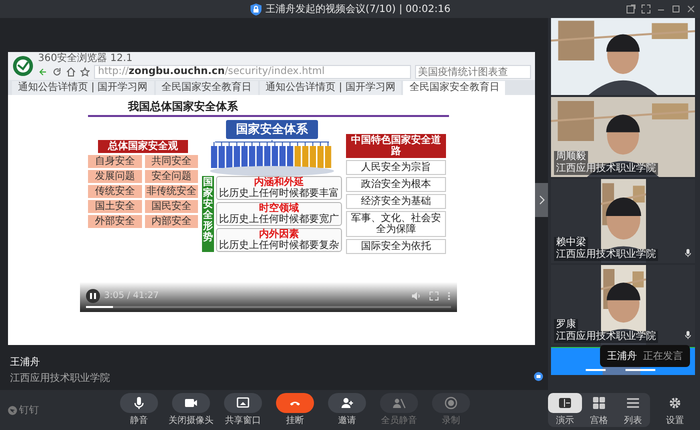  I want to click on camera-icon, so click(191, 403).